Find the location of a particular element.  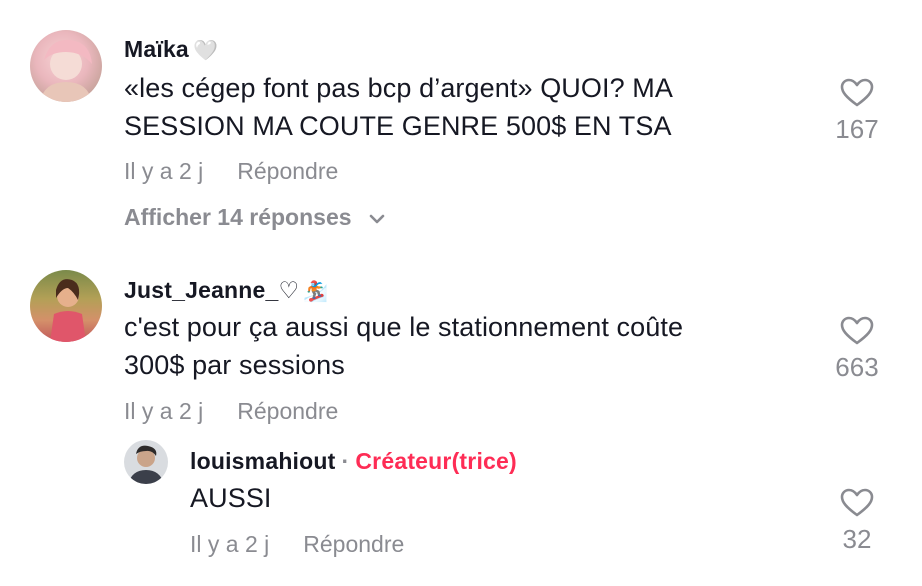

username-text: Maïka is located at coordinates (156, 49).